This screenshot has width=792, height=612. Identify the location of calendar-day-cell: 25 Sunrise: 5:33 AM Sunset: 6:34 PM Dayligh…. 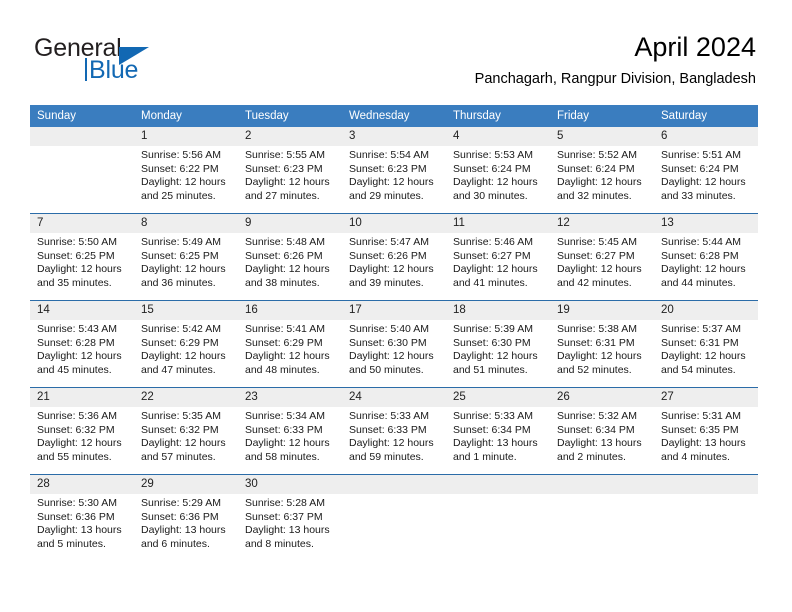
(498, 431).